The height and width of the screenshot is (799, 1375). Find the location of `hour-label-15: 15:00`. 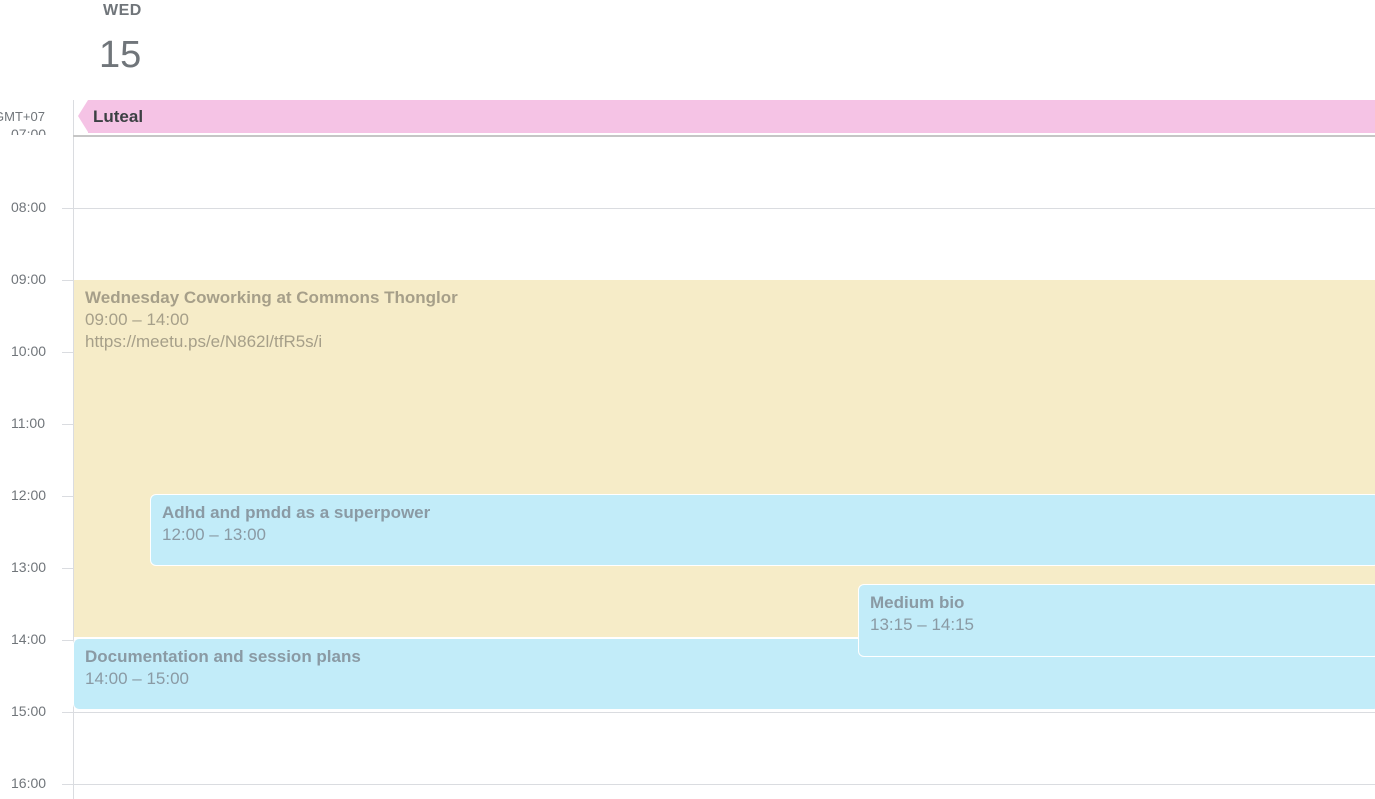

hour-label-15: 15:00 is located at coordinates (29, 711).